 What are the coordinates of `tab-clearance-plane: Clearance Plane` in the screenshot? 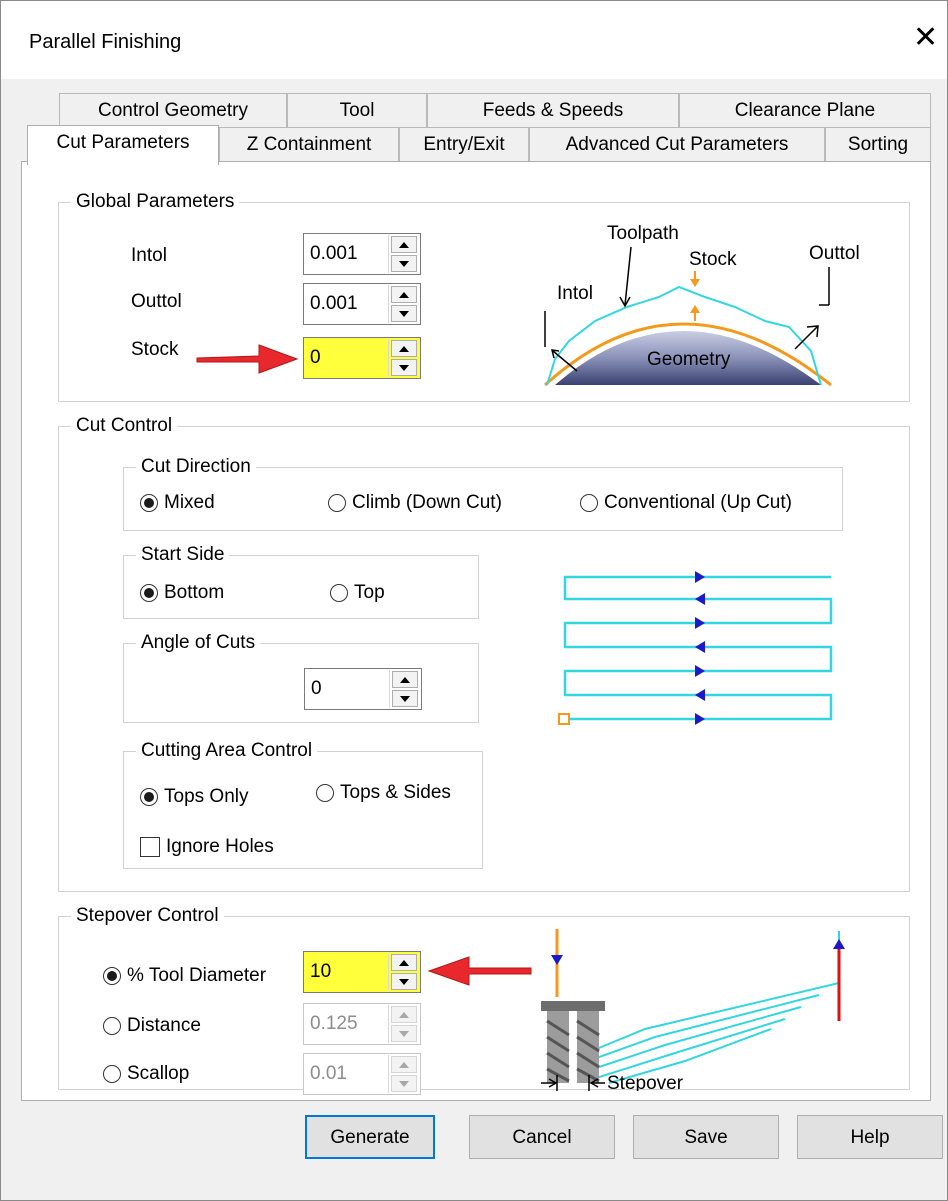 It's located at (805, 111).